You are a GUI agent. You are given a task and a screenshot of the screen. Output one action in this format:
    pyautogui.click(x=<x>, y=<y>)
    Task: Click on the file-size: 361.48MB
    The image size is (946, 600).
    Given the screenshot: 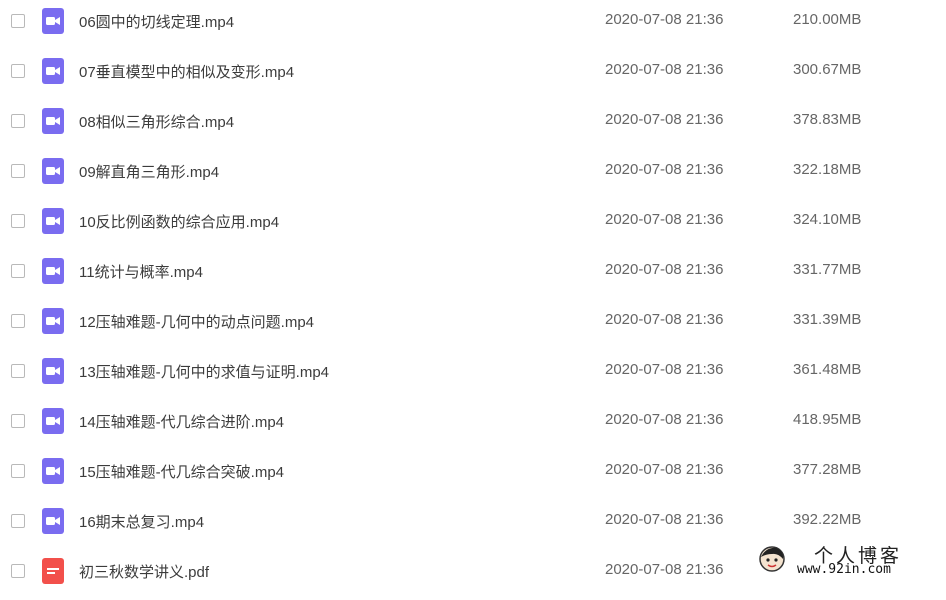 What is the action you would take?
    pyautogui.click(x=827, y=369)
    